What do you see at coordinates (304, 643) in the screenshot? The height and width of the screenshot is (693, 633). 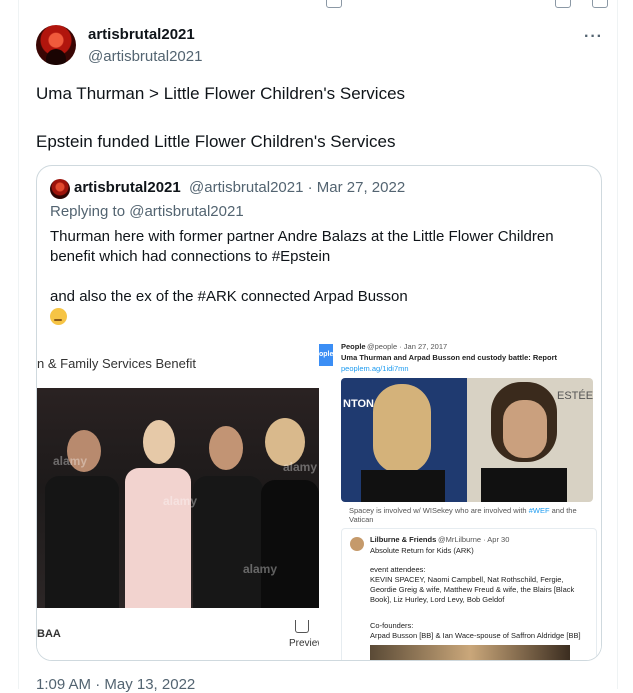 I see `preview-label: Preview` at bounding box center [304, 643].